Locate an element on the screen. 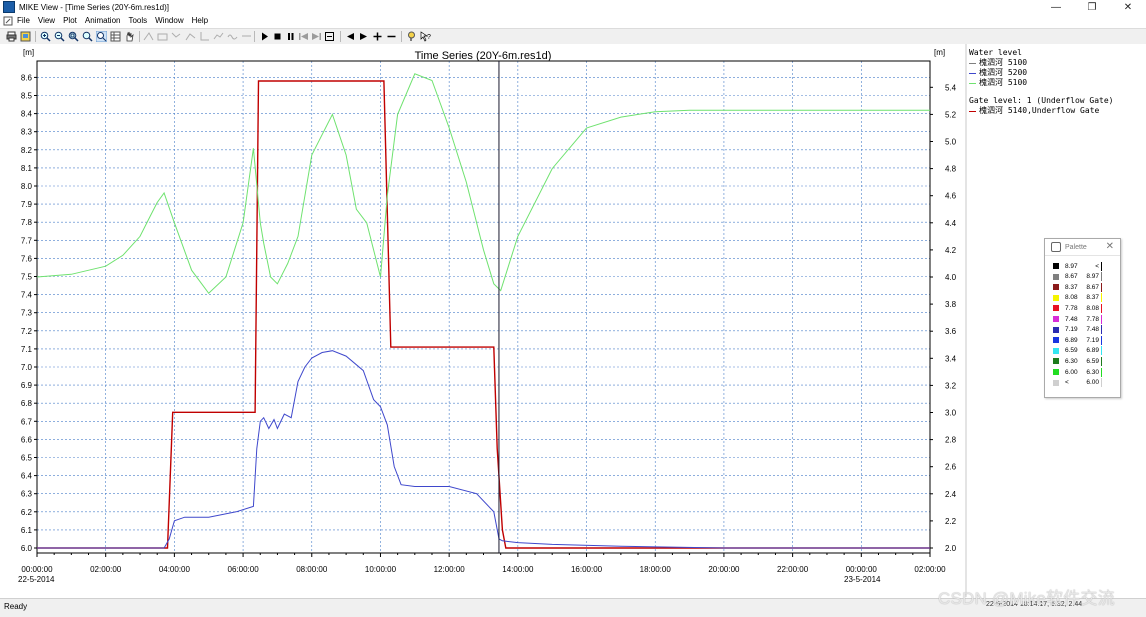 This screenshot has width=1146, height=617. right-axis-unit: [m] is located at coordinates (939, 52).